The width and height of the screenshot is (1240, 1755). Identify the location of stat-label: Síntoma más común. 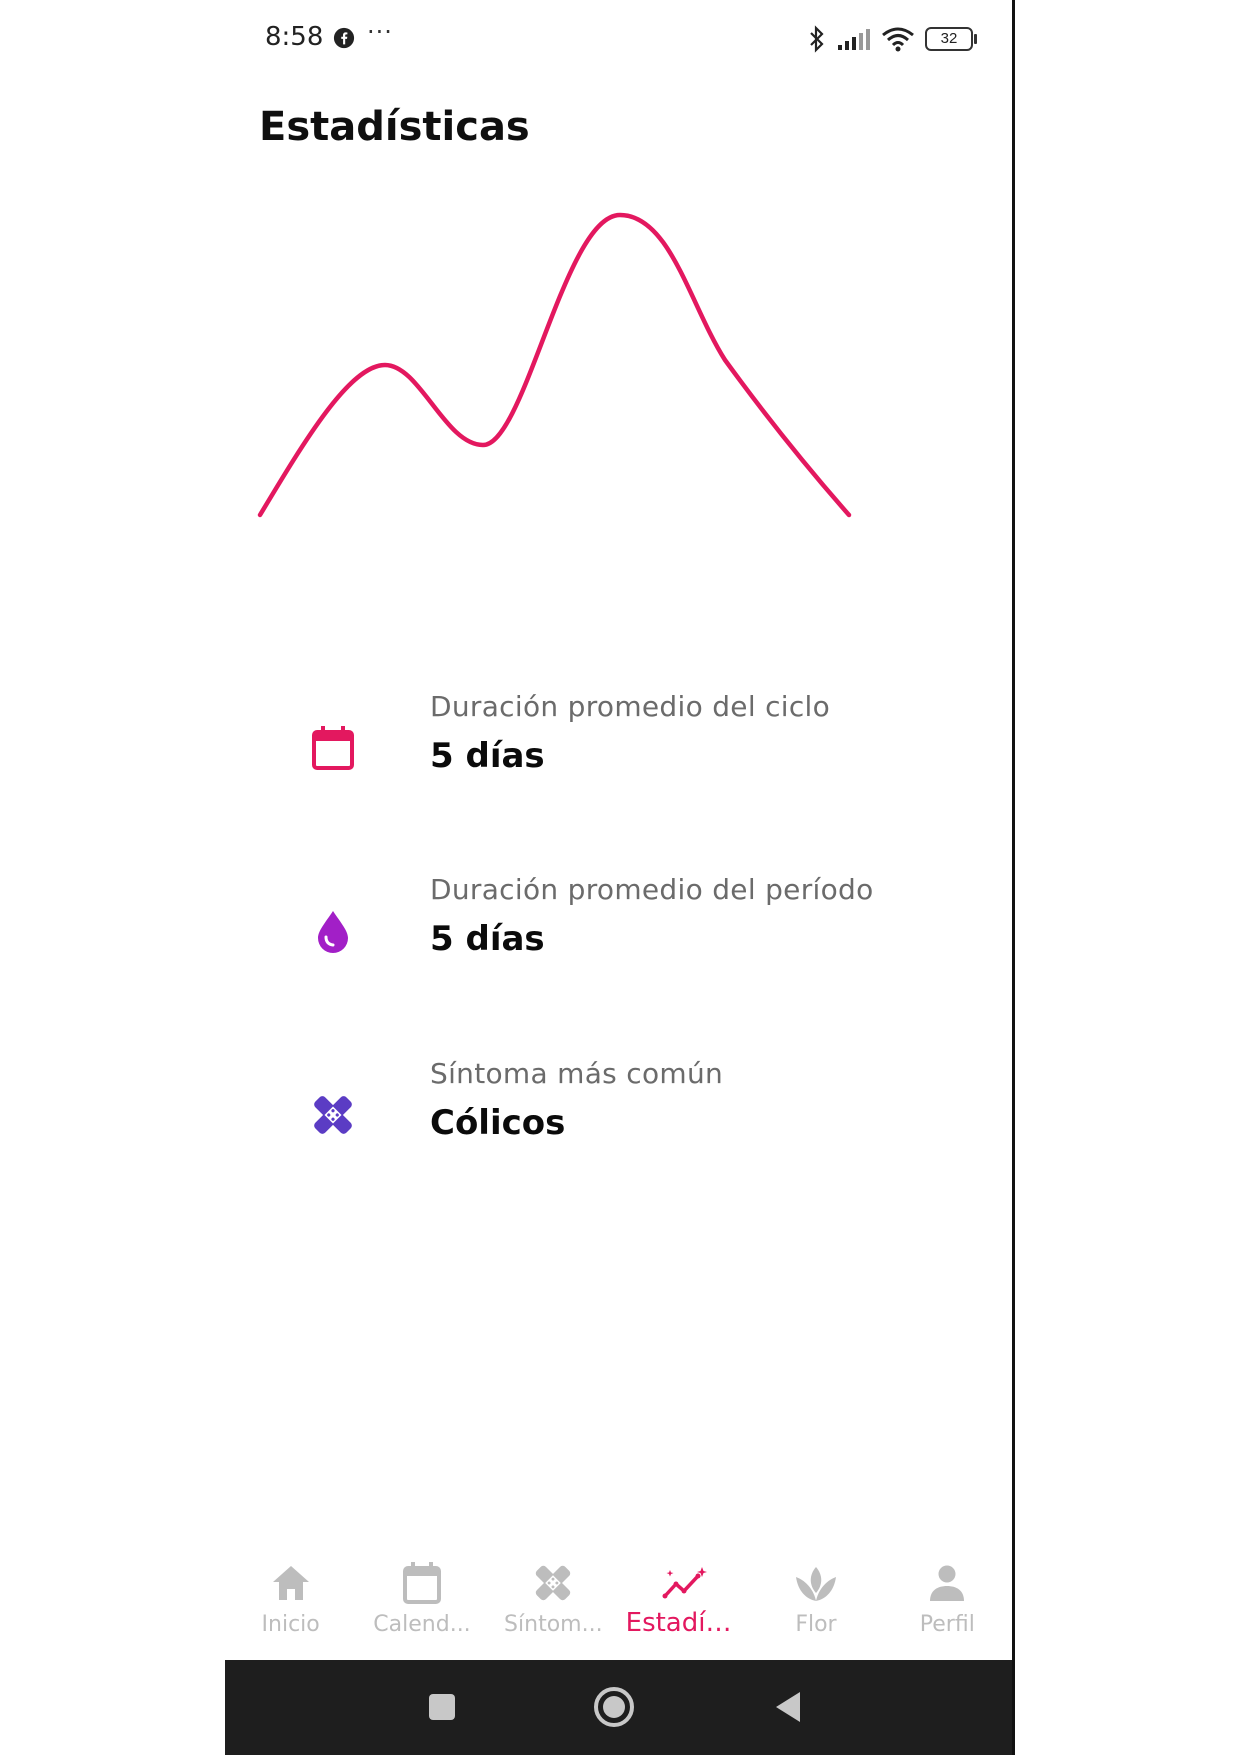
(577, 1073).